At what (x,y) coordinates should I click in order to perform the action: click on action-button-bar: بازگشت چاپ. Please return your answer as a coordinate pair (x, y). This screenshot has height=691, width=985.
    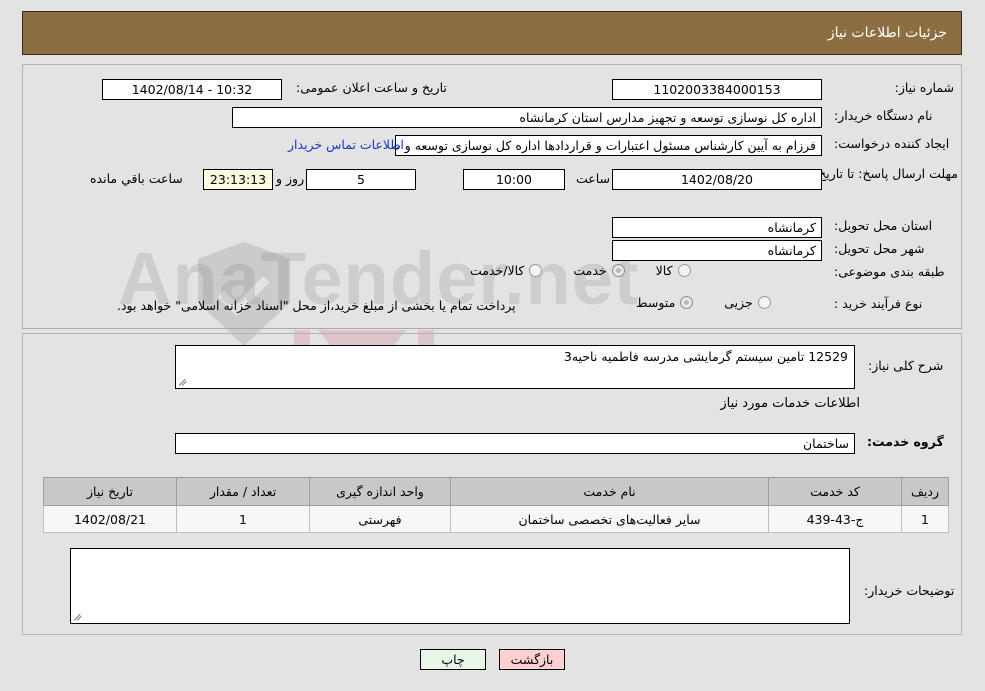
    Looking at the image, I should click on (492, 659).